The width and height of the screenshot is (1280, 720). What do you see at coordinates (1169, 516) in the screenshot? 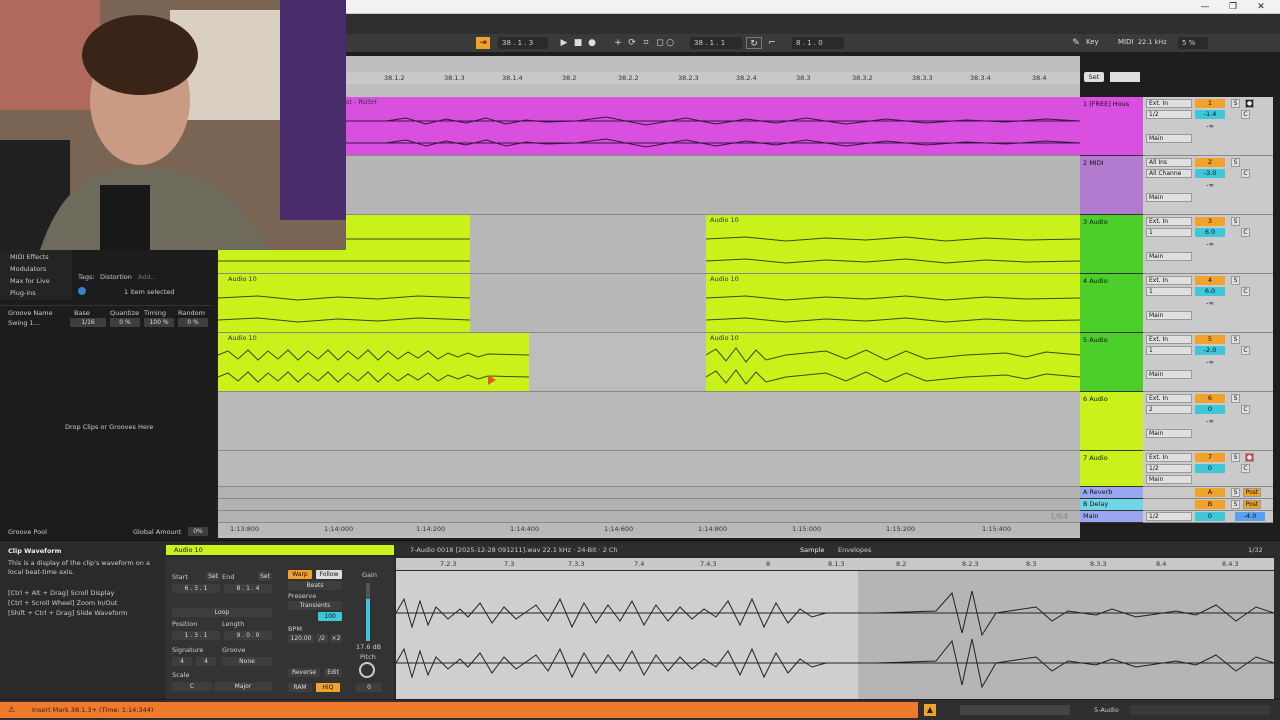
I see `main-channel-select: 1/2` at bounding box center [1169, 516].